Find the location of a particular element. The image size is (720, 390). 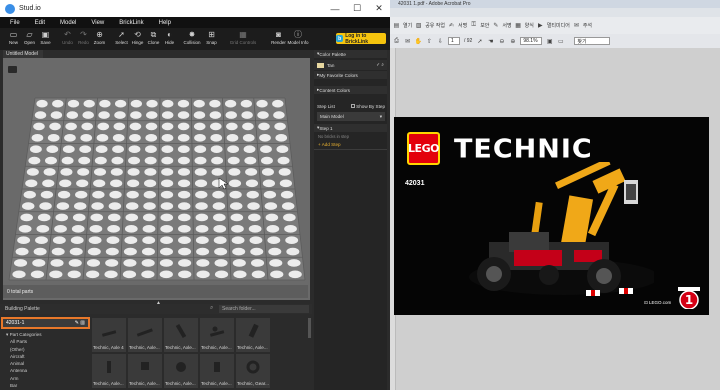

clone-button: ⧉ Clone is located at coordinates (153, 38).